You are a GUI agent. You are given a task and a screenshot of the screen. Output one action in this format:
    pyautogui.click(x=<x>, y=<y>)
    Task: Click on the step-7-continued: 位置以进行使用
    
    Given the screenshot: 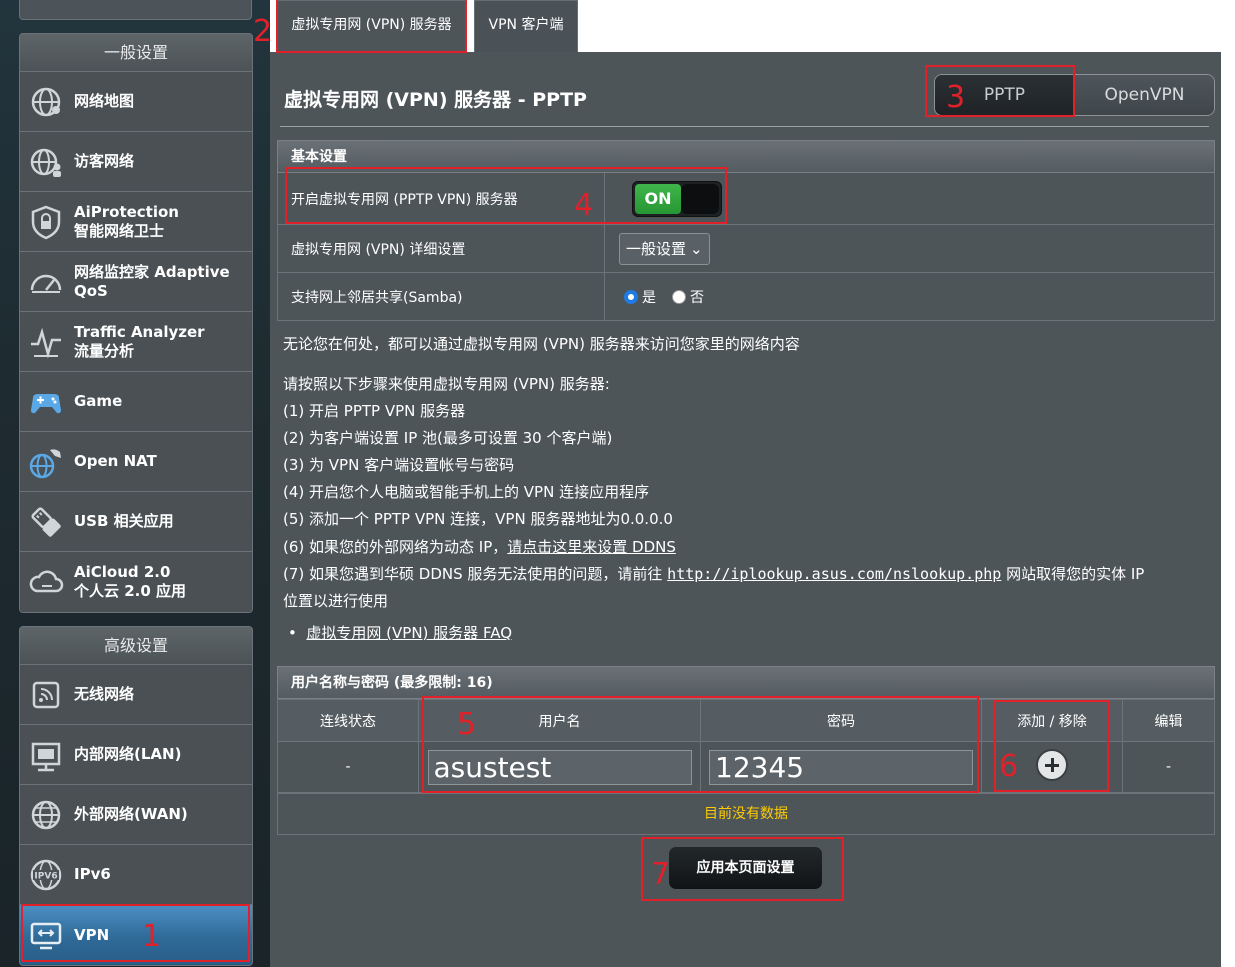 What is the action you would take?
    pyautogui.click(x=336, y=601)
    